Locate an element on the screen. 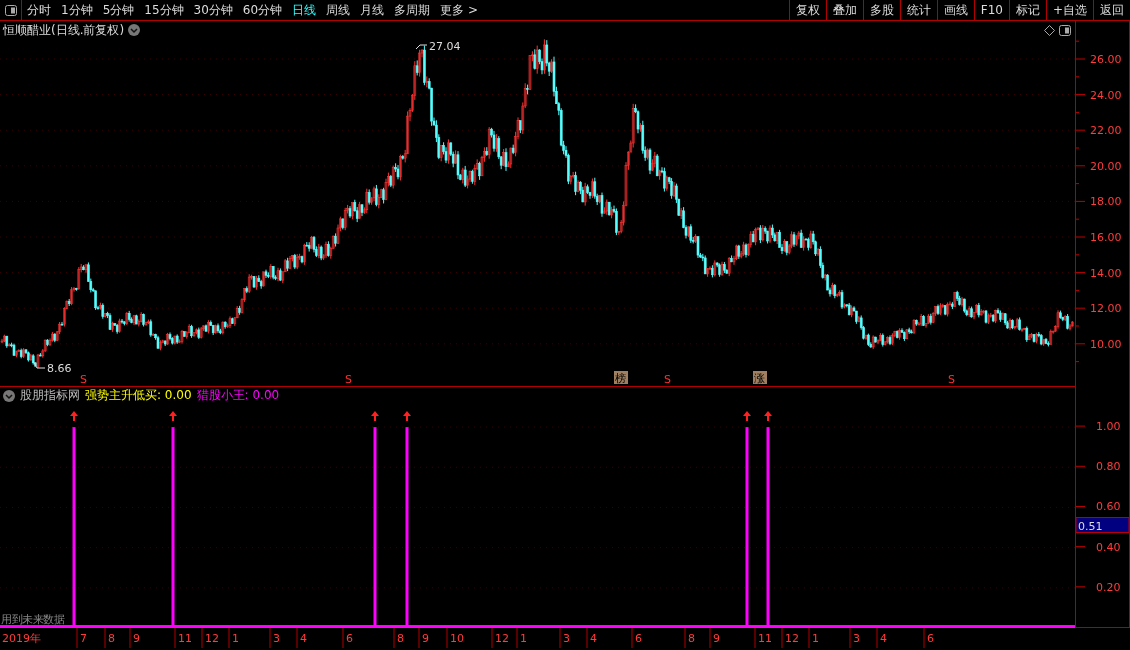 The image size is (1130, 650). axis-tick-label: 0.80 is located at coordinates (1108, 467).